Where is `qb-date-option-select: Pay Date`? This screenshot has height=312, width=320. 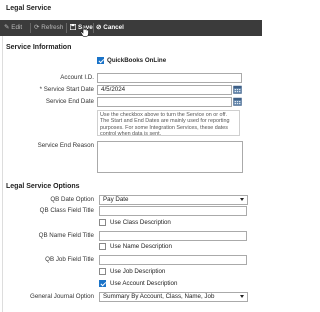
qb-date-option-select: Pay Date is located at coordinates (173, 200).